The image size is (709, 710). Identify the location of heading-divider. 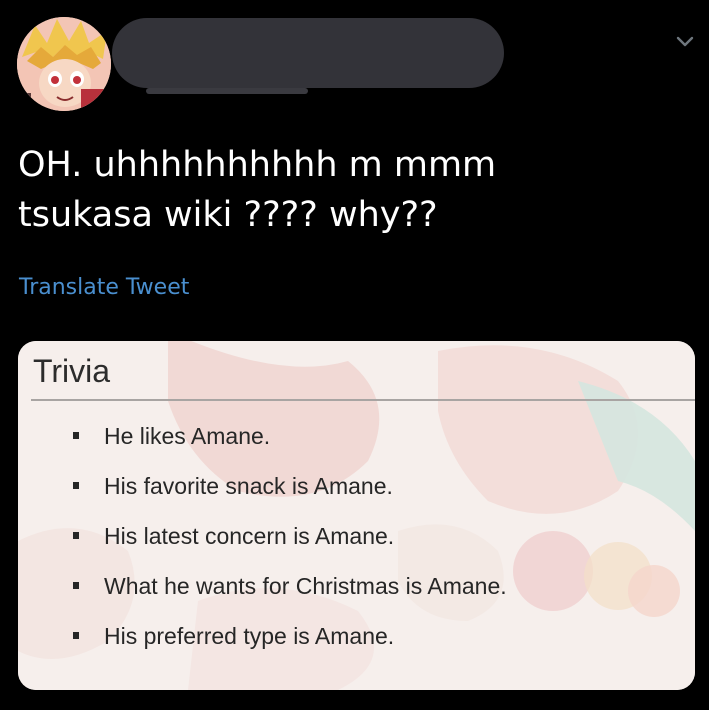
(363, 400).